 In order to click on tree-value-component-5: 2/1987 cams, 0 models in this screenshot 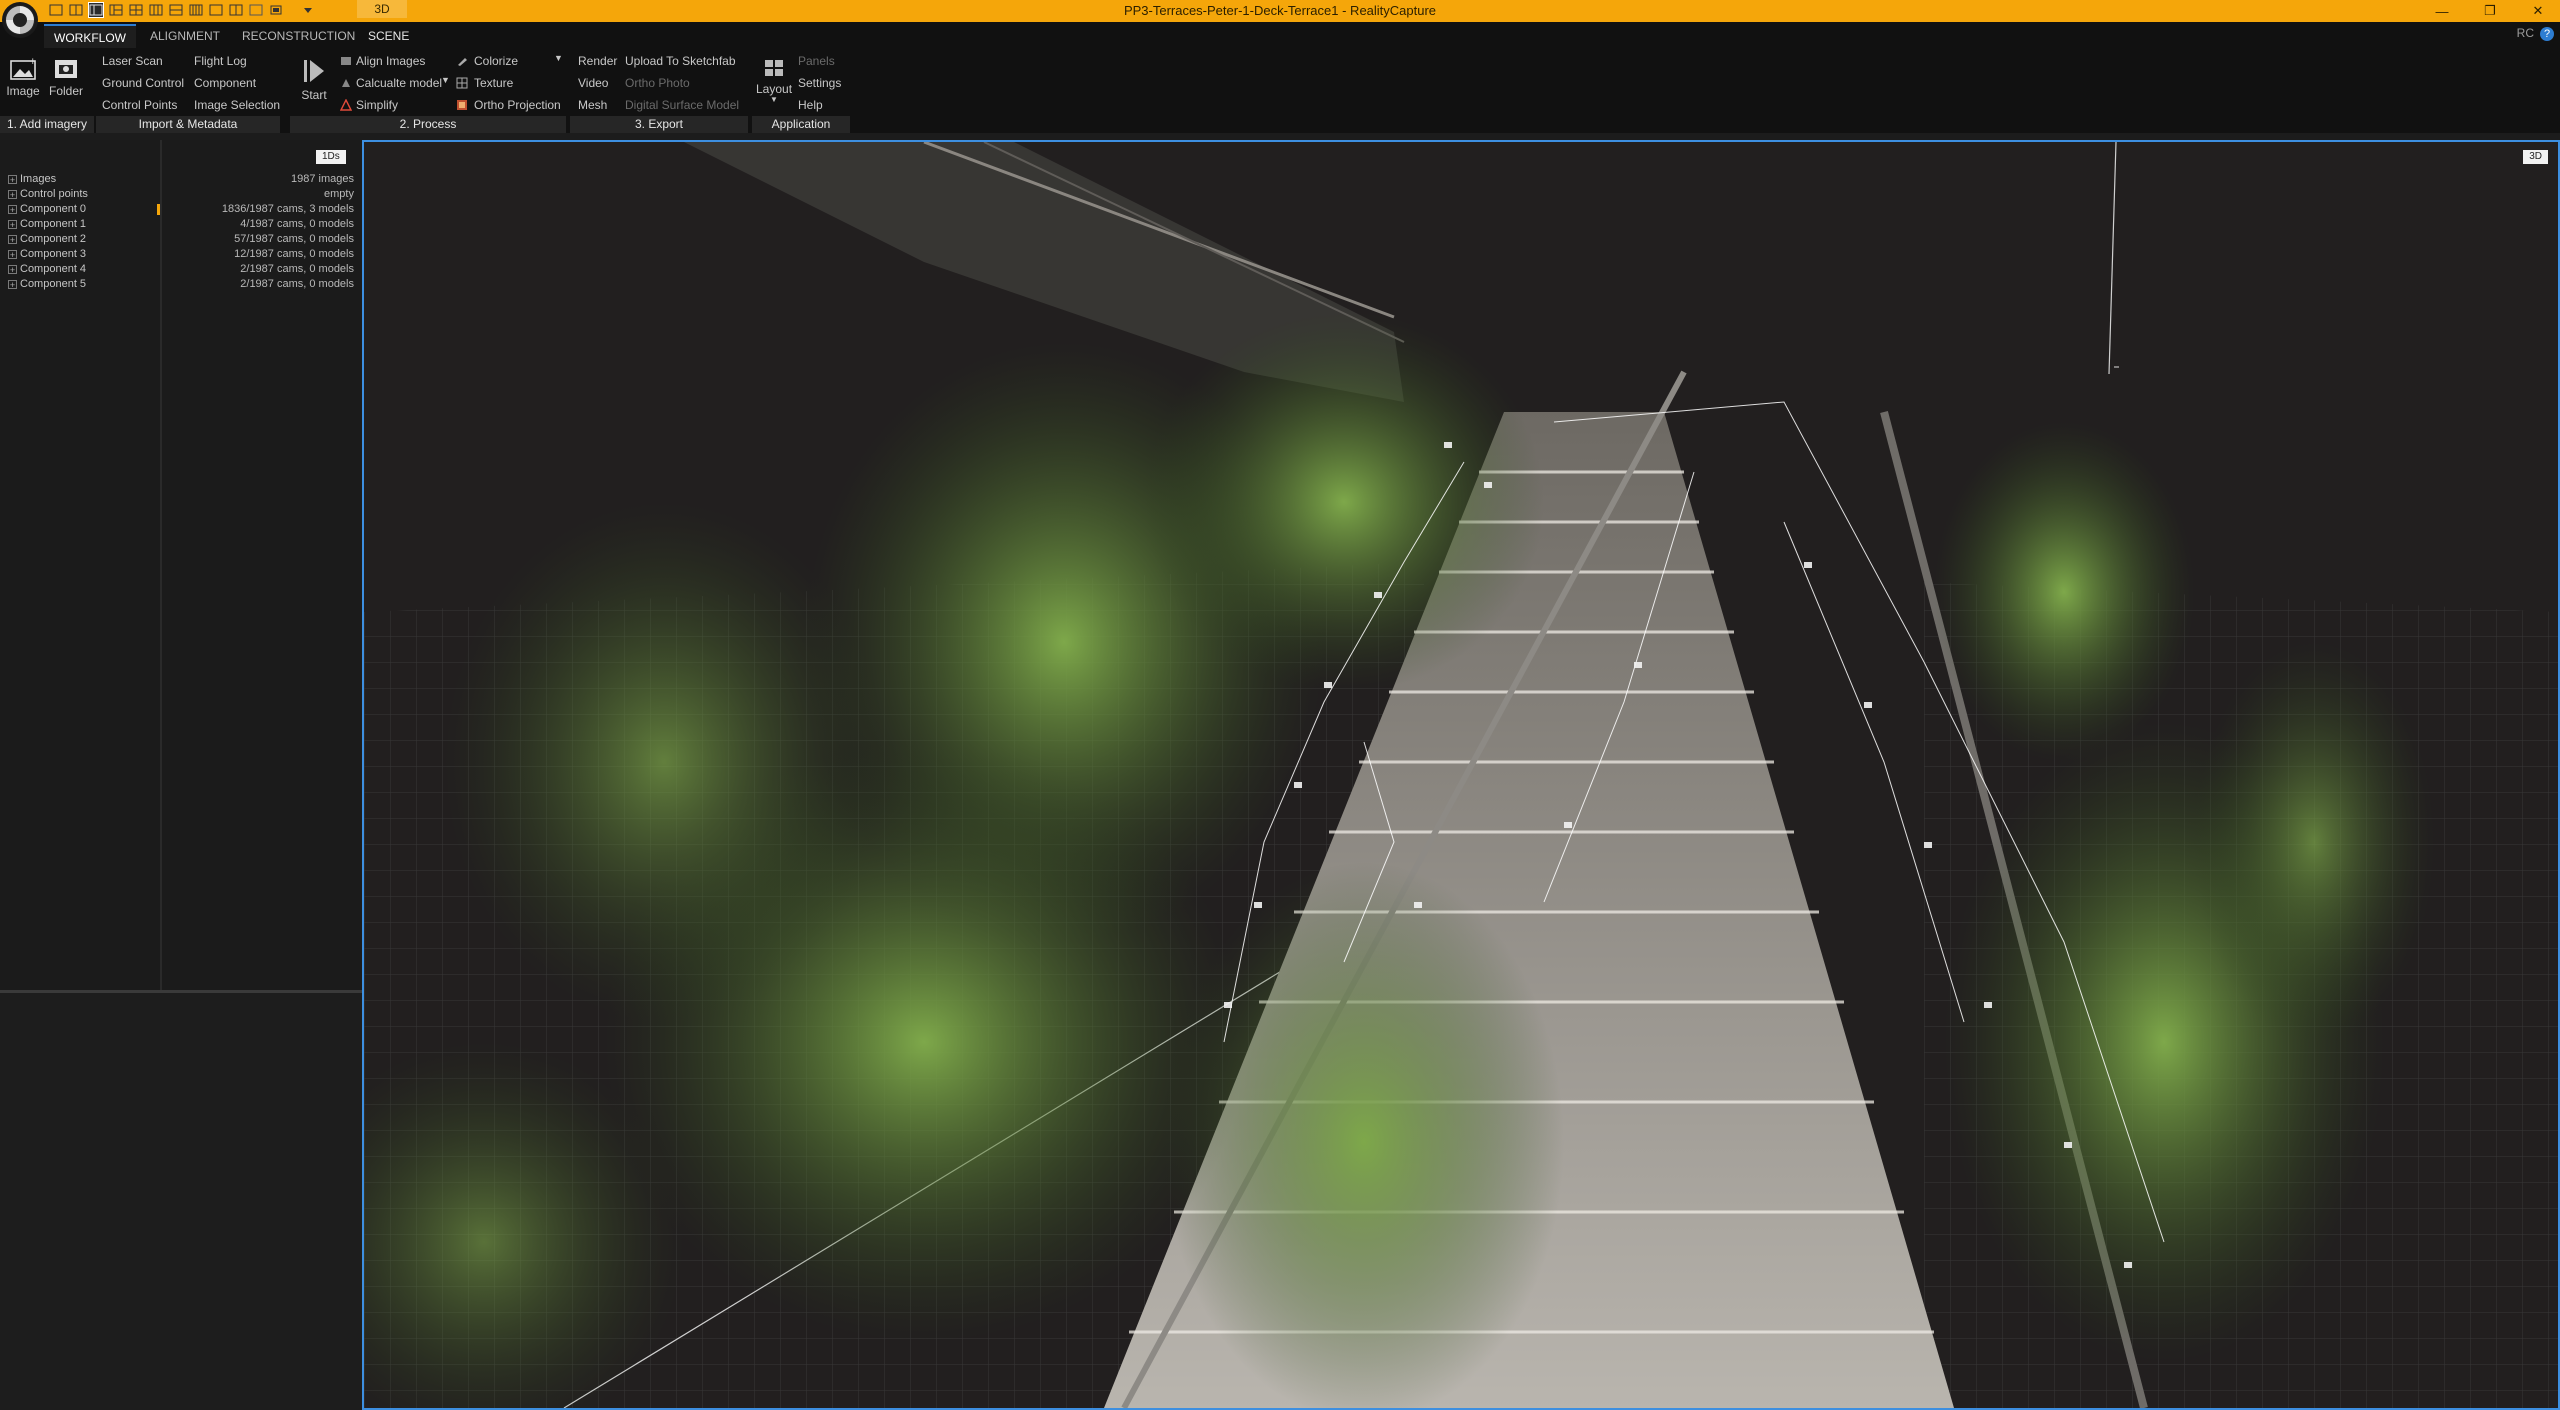, I will do `click(297, 284)`.